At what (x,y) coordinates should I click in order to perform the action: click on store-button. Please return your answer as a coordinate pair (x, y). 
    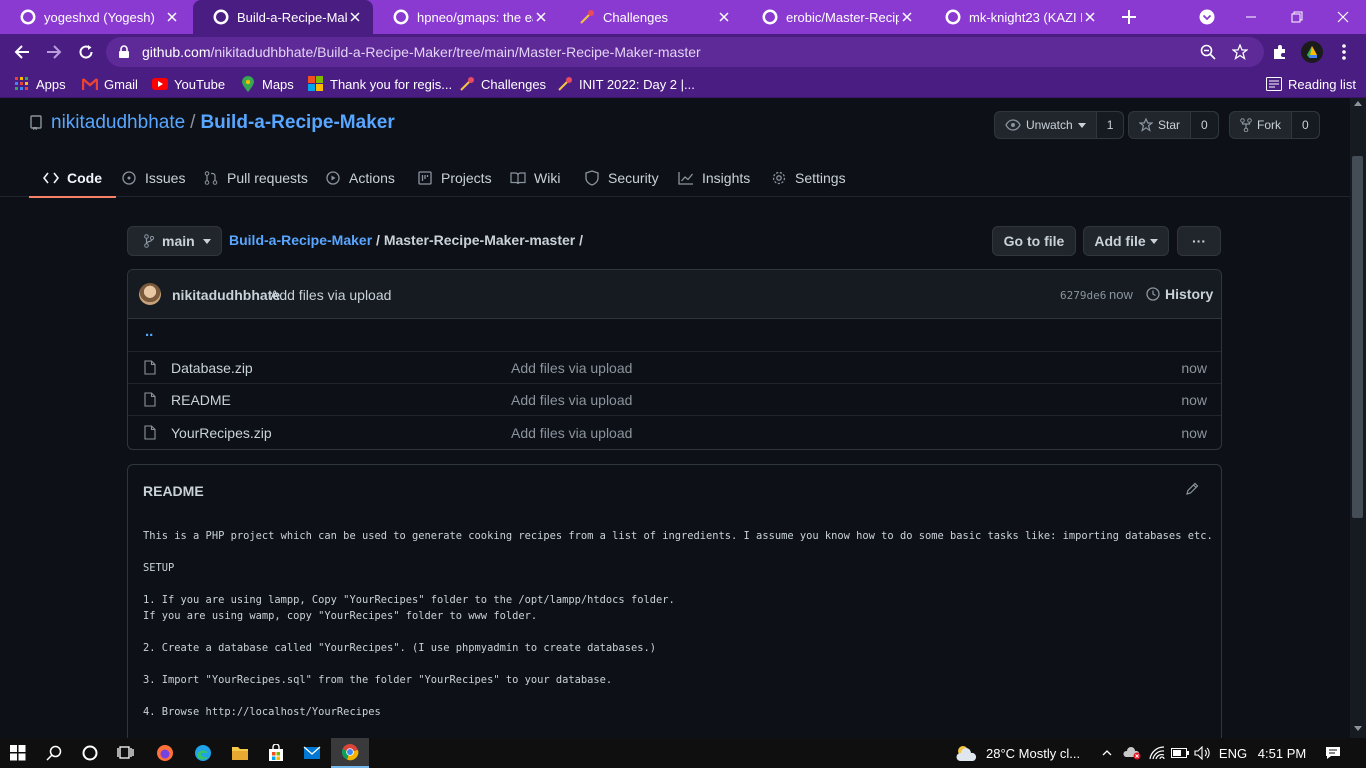
    Looking at the image, I should click on (276, 753).